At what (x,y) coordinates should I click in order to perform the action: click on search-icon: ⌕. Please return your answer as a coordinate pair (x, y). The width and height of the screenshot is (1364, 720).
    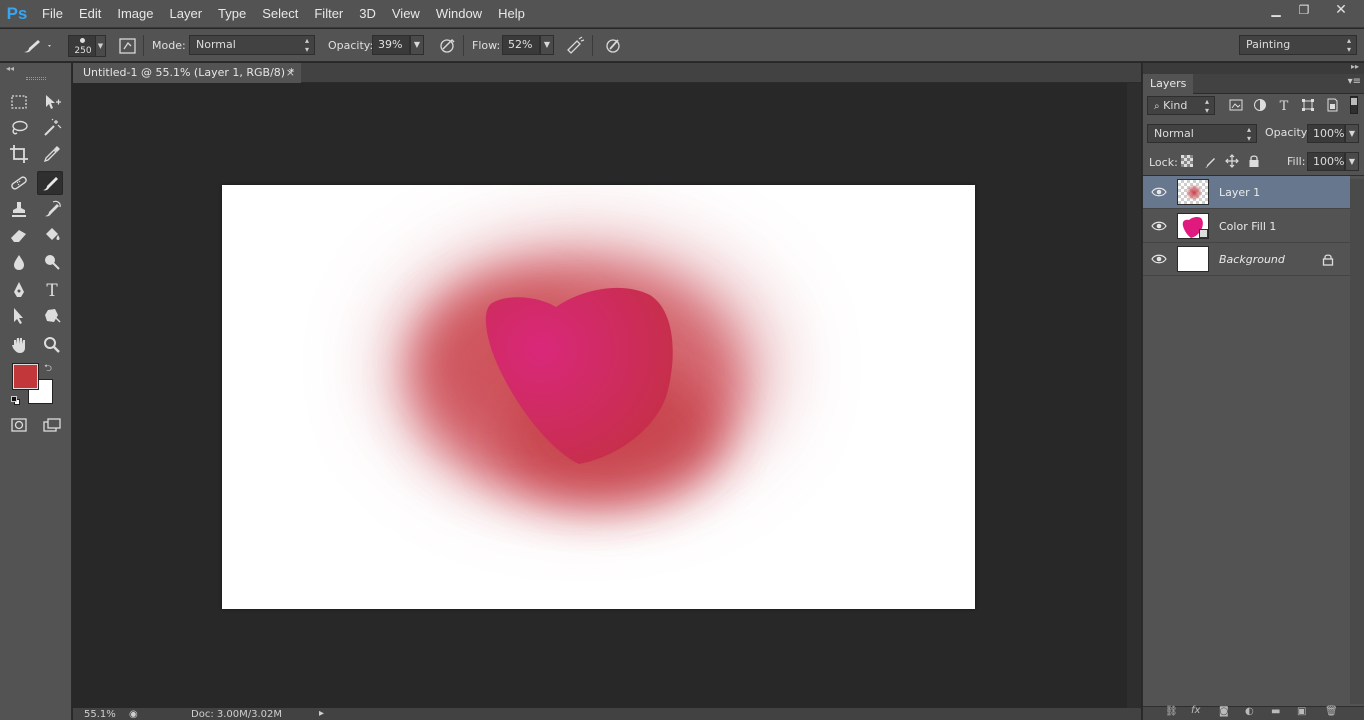
    Looking at the image, I should click on (1157, 106).